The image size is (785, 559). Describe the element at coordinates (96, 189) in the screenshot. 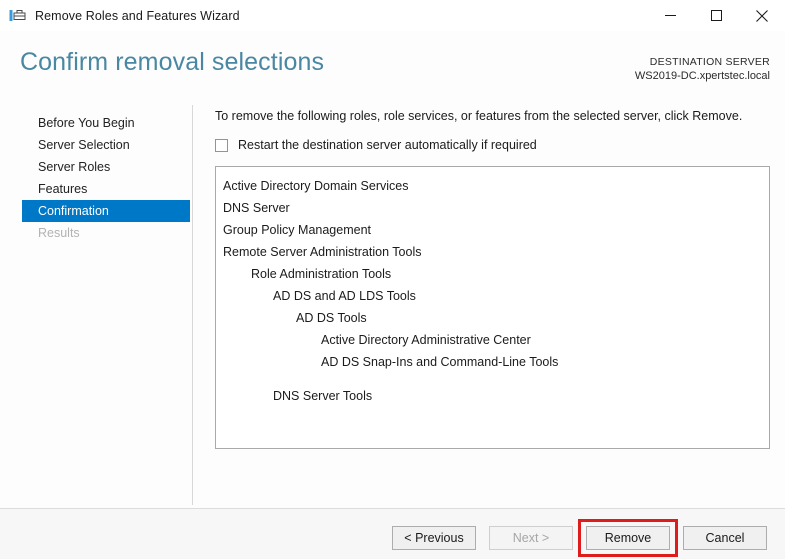

I see `sidebar-item-features: Features` at that location.